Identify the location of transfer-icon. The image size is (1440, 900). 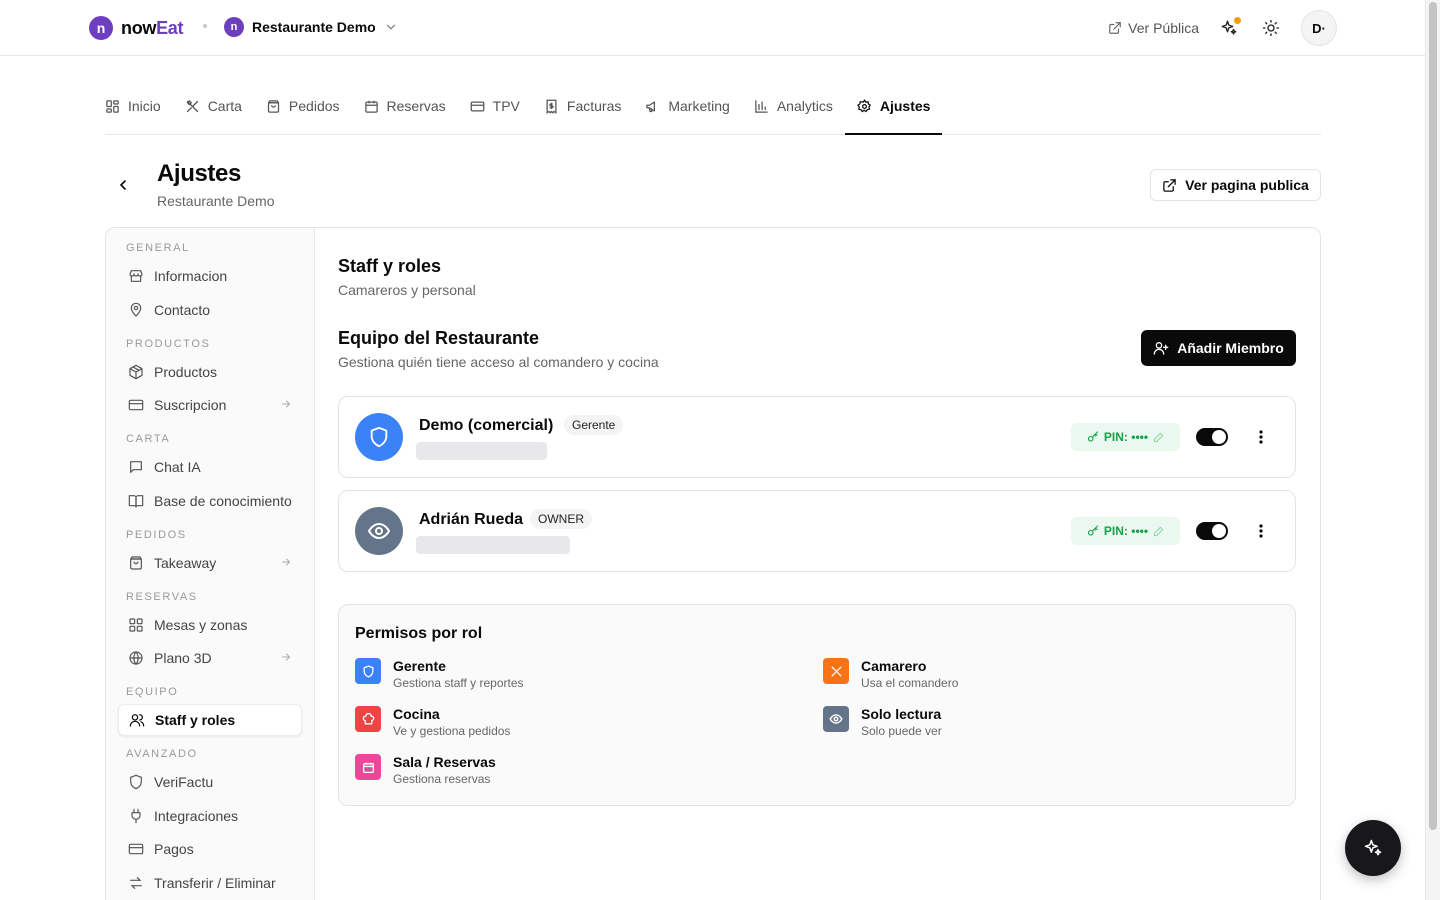
(136, 883).